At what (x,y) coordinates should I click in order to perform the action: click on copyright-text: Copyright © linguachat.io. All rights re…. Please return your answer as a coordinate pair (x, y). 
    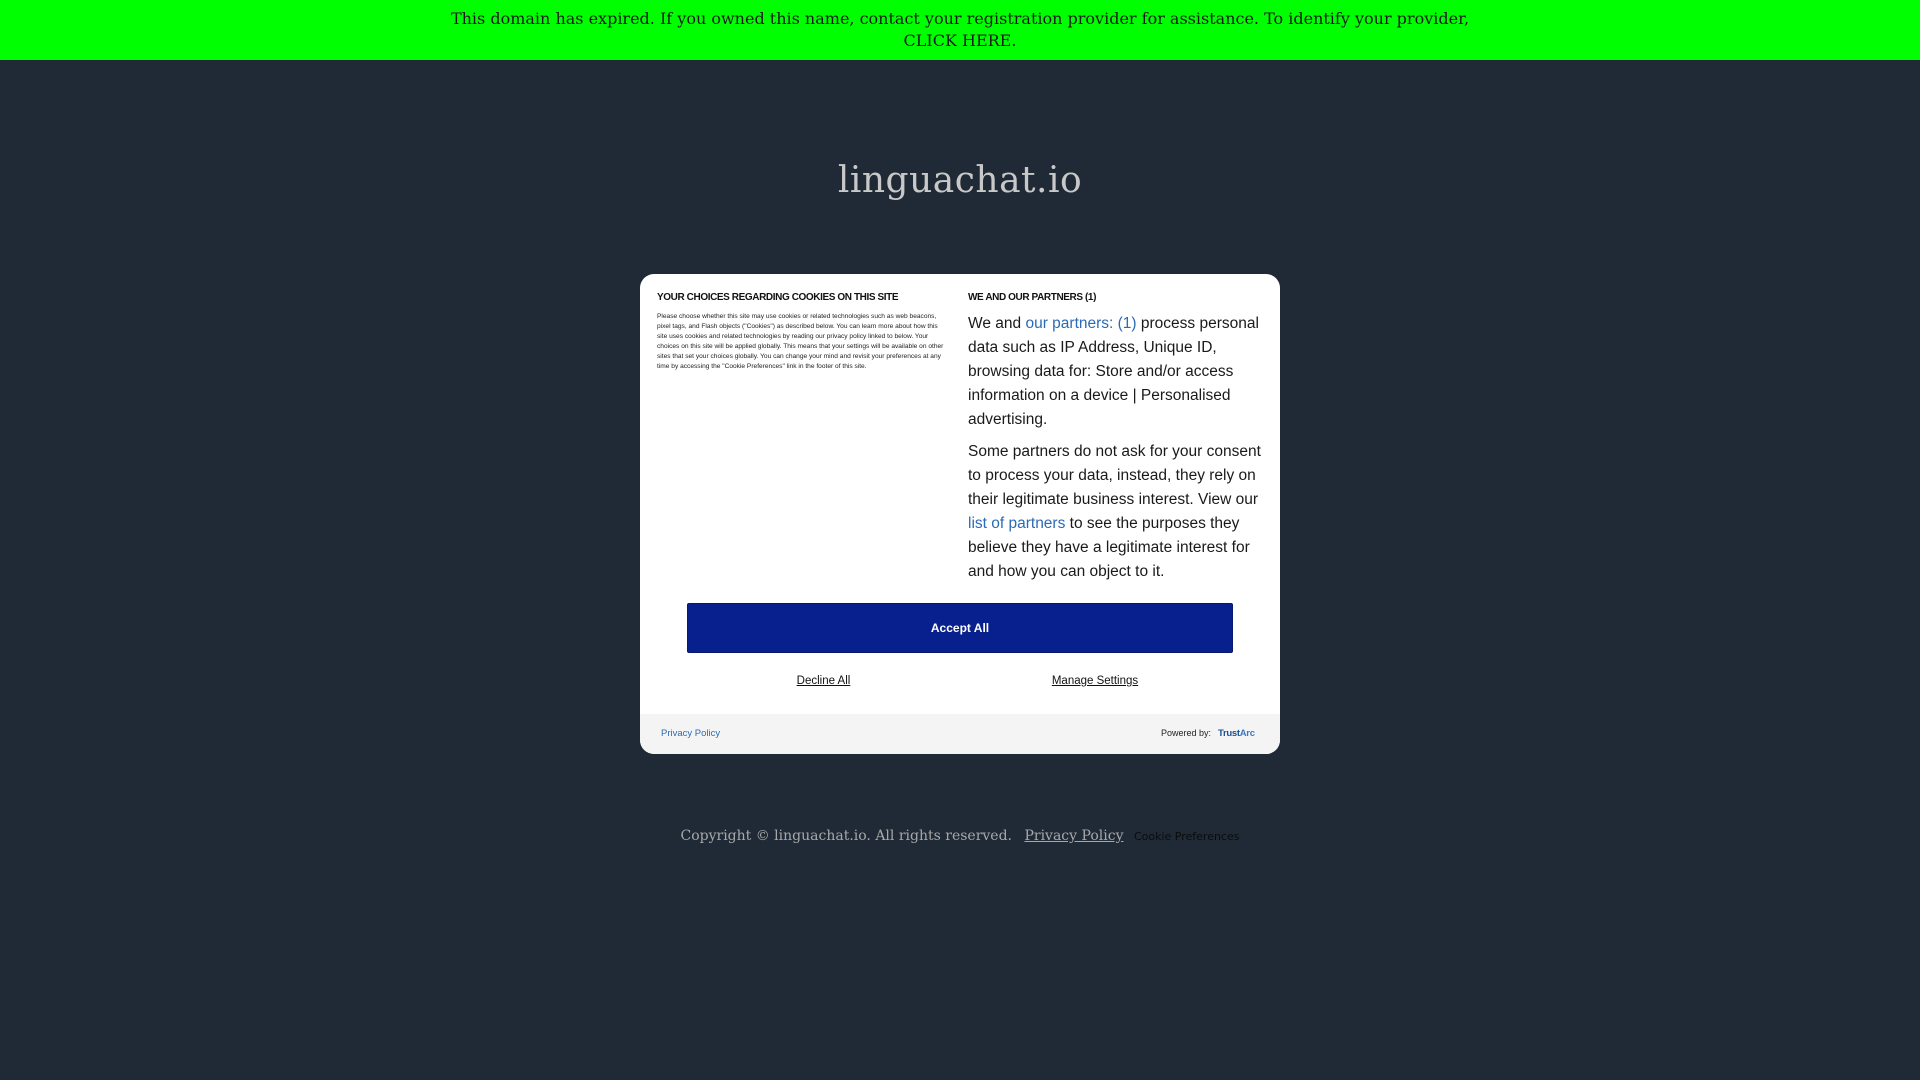
    Looking at the image, I should click on (846, 836).